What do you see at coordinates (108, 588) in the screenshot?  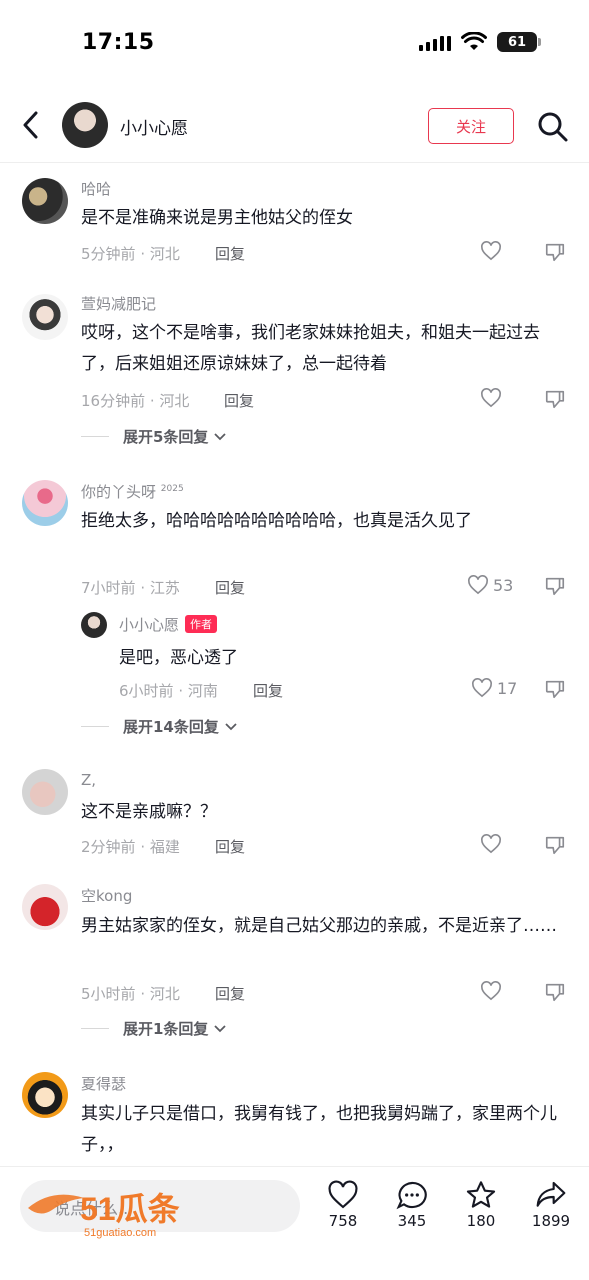 I see `comment-time: 7小时前` at bounding box center [108, 588].